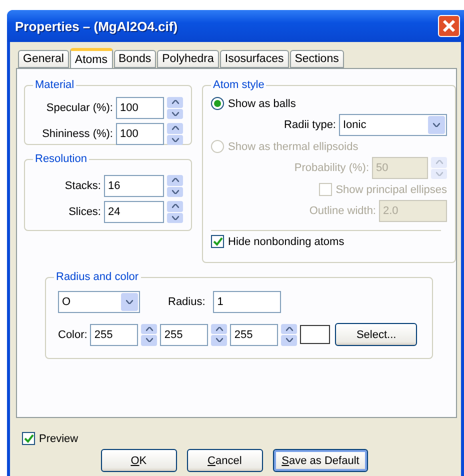 The height and width of the screenshot is (476, 464). What do you see at coordinates (310, 125) in the screenshot?
I see `field-label: Radii type:` at bounding box center [310, 125].